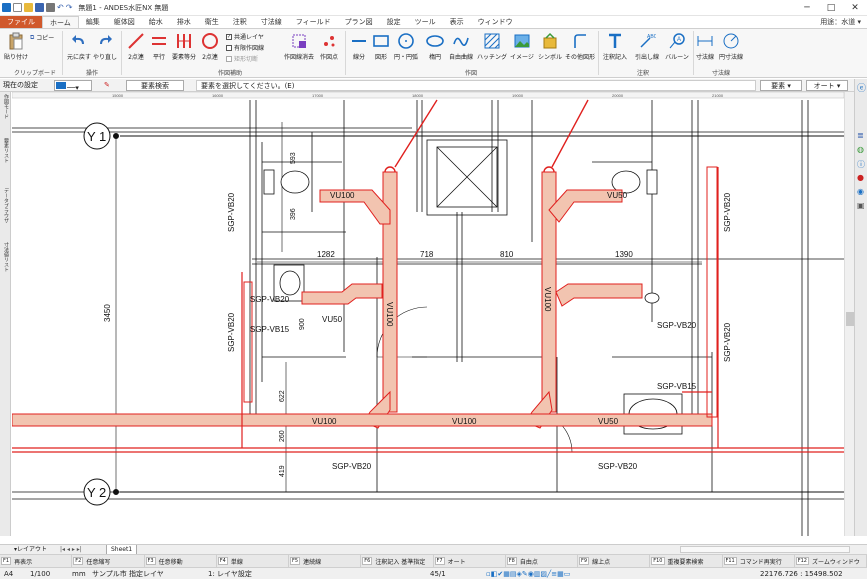  What do you see at coordinates (271, 22) in the screenshot?
I see `tab-dimension: 寸法線` at bounding box center [271, 22].